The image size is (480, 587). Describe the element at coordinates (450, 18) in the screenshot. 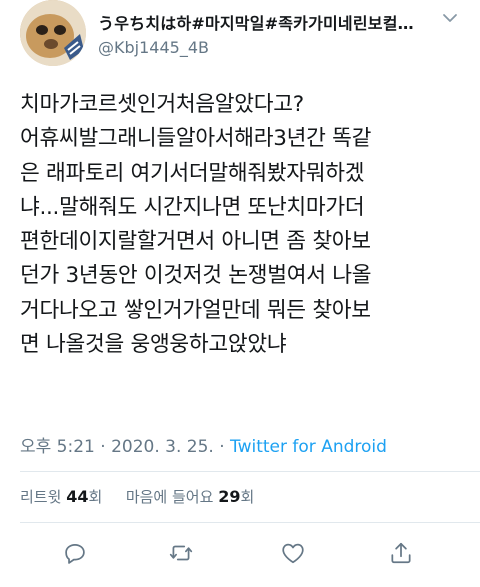

I see `chevron-down-icon` at that location.